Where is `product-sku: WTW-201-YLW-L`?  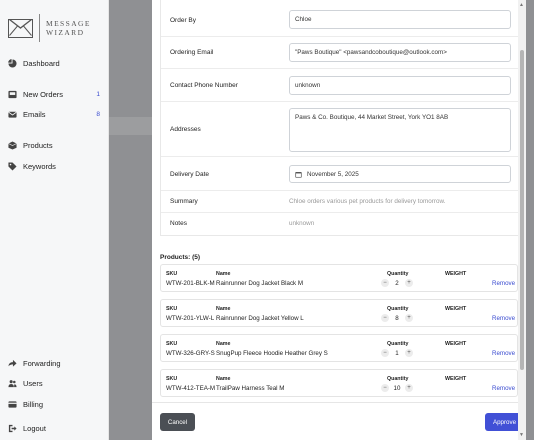
product-sku: WTW-201-YLW-L is located at coordinates (190, 318).